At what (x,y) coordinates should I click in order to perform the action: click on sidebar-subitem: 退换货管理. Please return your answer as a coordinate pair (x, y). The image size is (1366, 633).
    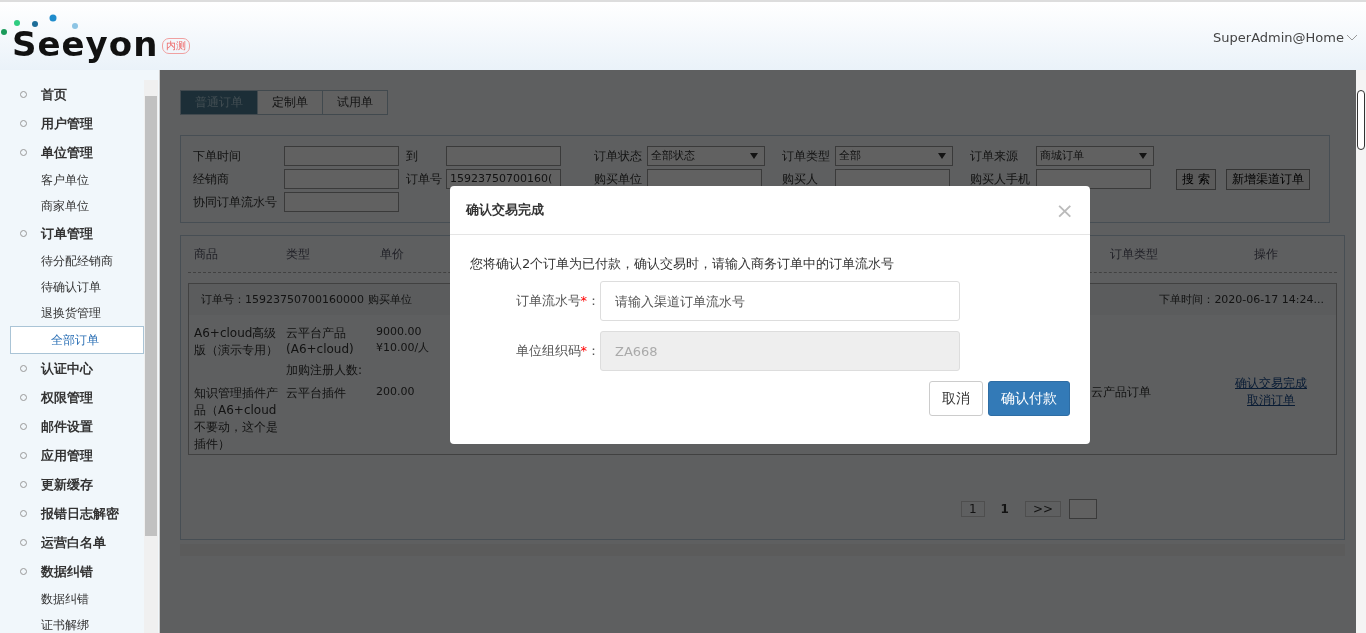
    Looking at the image, I should click on (72, 313).